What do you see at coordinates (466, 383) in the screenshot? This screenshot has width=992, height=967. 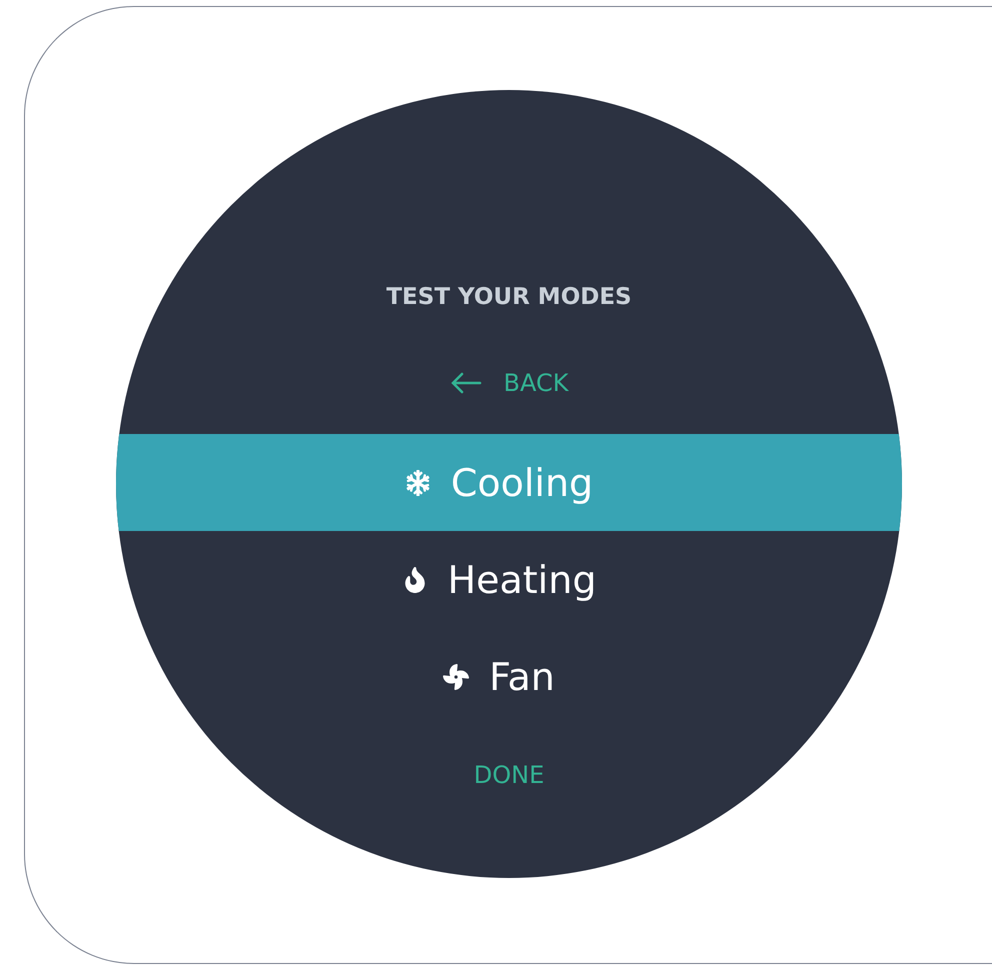 I see `arrow-left-icon` at bounding box center [466, 383].